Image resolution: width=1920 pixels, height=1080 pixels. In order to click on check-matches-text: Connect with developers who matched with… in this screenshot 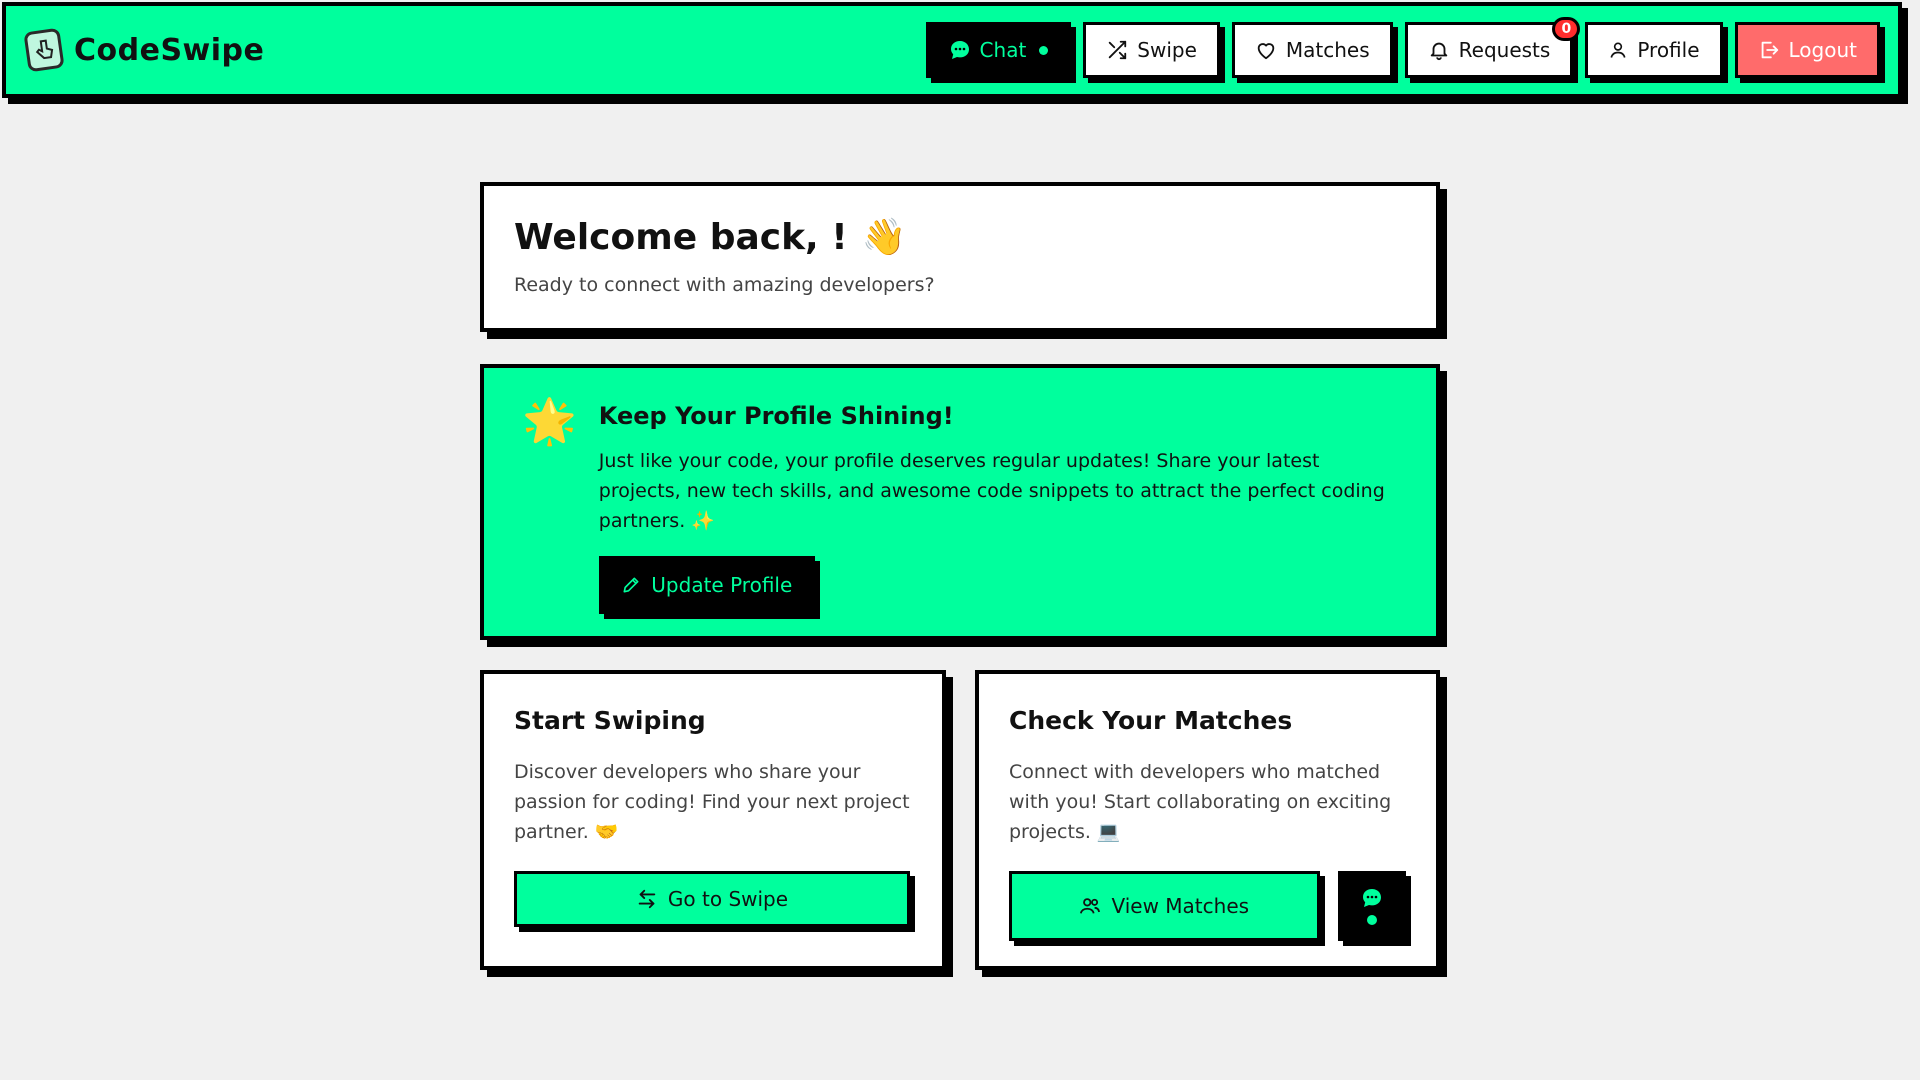, I will do `click(1200, 802)`.